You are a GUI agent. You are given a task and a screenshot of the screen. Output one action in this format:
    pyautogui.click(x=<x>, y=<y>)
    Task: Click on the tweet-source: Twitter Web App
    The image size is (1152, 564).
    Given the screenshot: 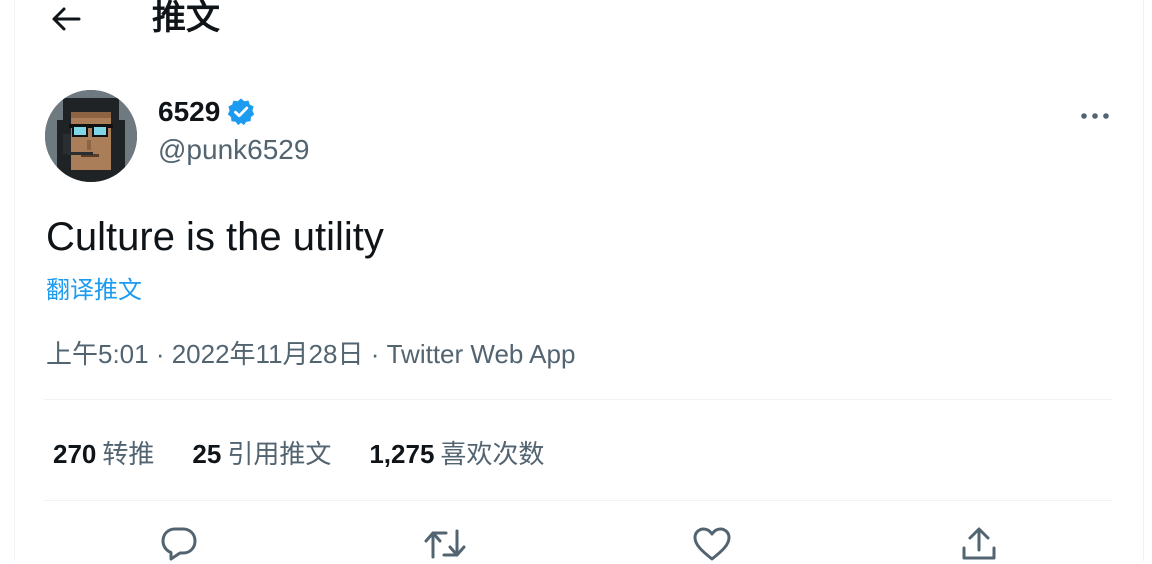 What is the action you would take?
    pyautogui.click(x=481, y=354)
    